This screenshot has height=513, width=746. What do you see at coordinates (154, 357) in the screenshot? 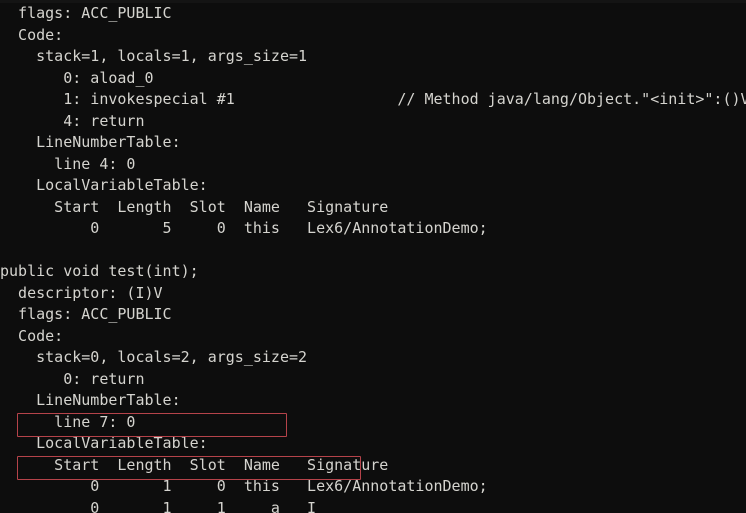
I see `code-line: stack=0, locals=2, args_size=2` at bounding box center [154, 357].